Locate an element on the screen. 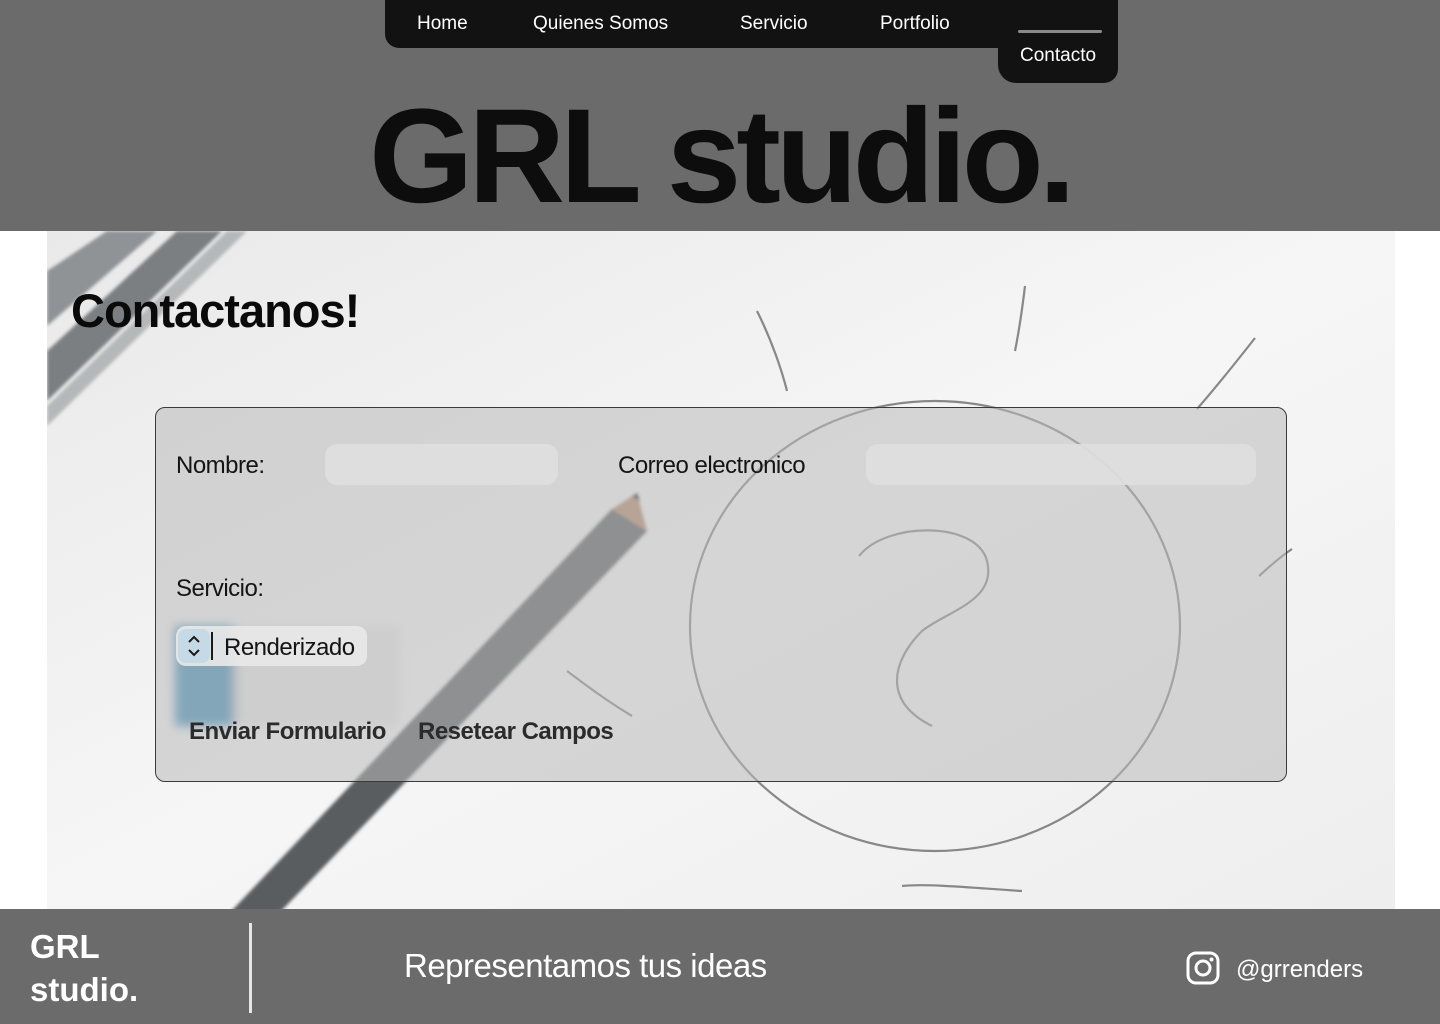  service-selected-value: Renderizado is located at coordinates (289, 647).